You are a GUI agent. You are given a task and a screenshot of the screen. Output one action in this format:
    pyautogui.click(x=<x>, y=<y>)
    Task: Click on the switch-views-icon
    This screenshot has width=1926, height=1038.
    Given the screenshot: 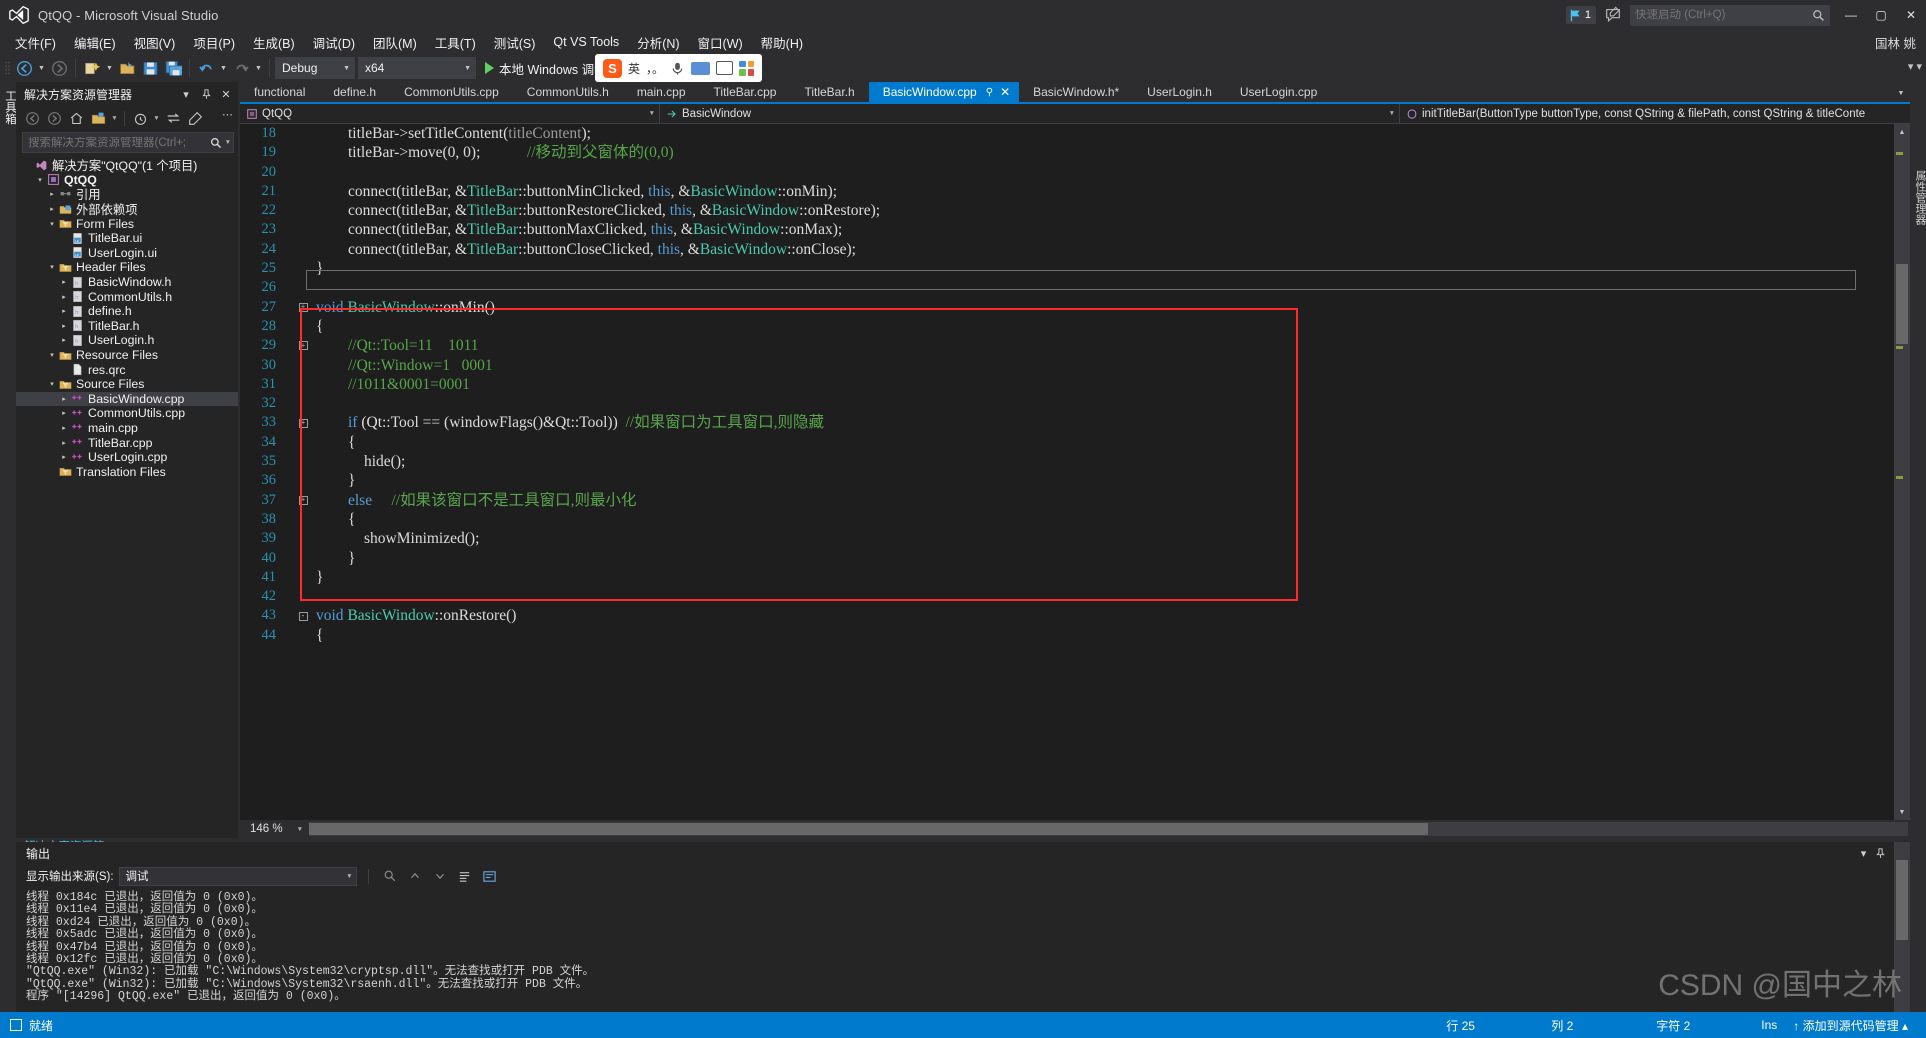 What is the action you would take?
    pyautogui.click(x=98, y=118)
    